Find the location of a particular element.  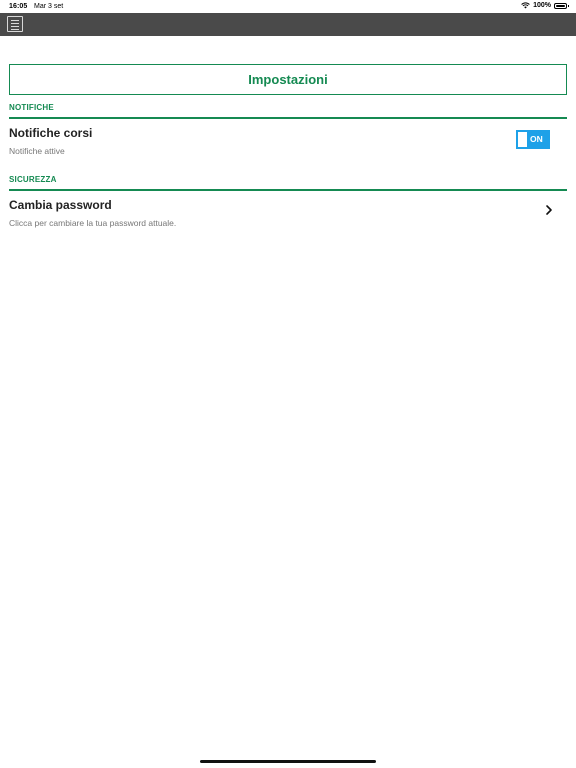

page-title: Impostazioni is located at coordinates (288, 79).